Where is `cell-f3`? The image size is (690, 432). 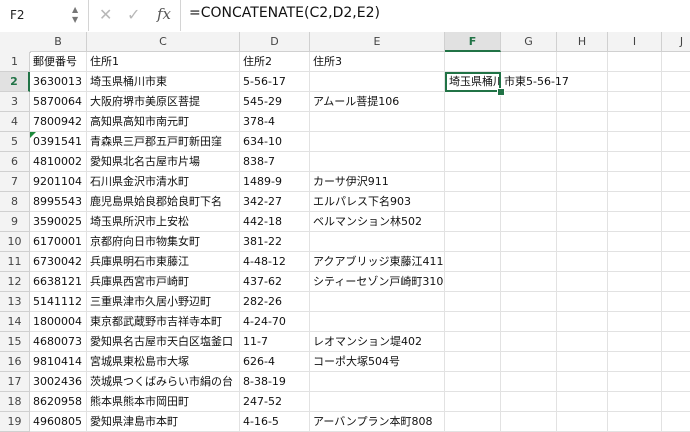
cell-f3 is located at coordinates (473, 102).